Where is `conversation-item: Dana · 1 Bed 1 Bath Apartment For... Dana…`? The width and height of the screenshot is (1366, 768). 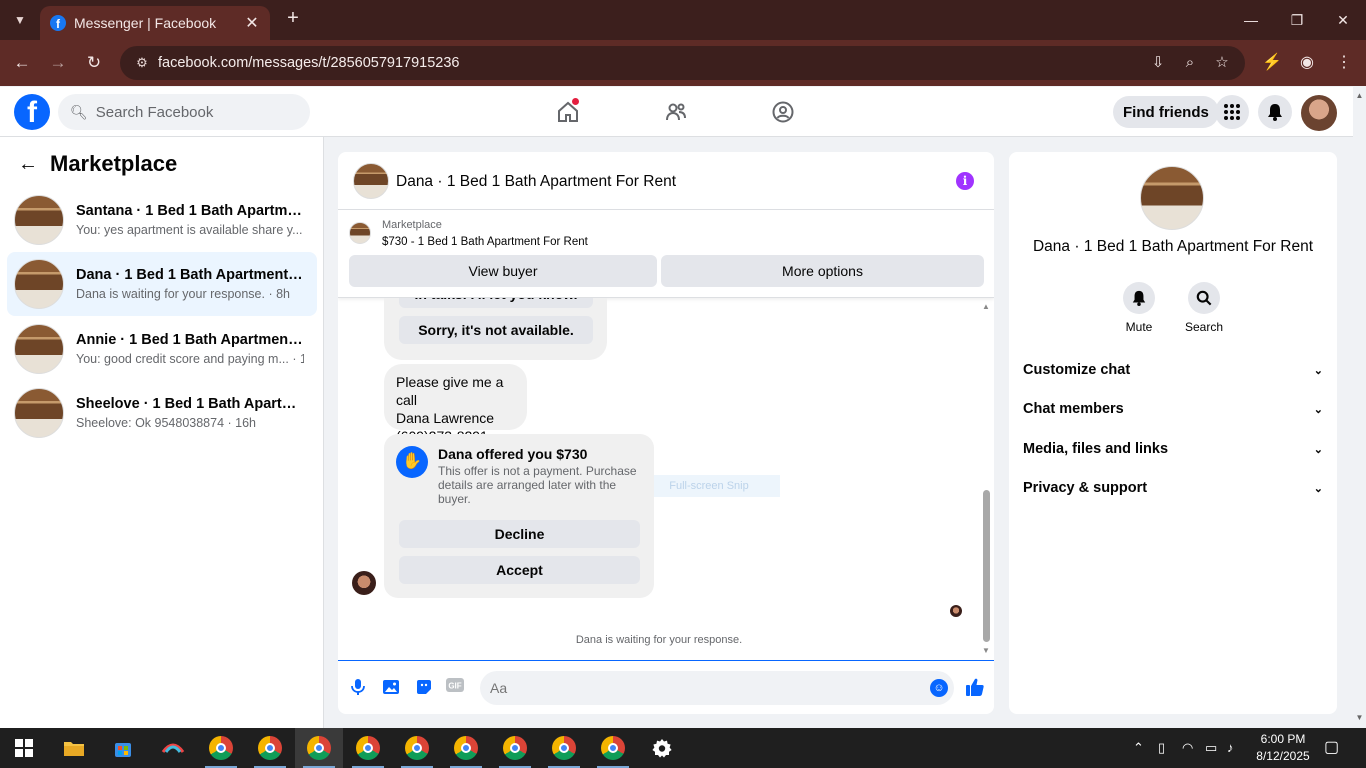 conversation-item: Dana · 1 Bed 1 Bath Apartment For... Dana… is located at coordinates (162, 284).